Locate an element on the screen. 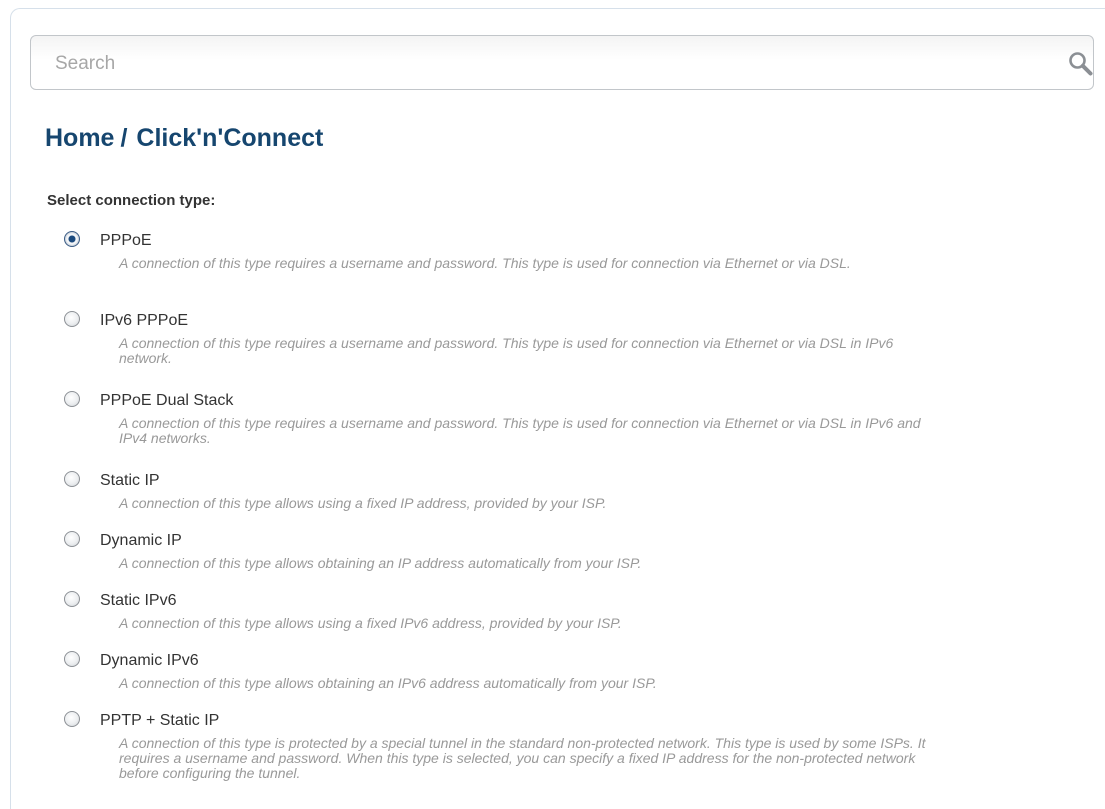  search-input is located at coordinates (545, 64).